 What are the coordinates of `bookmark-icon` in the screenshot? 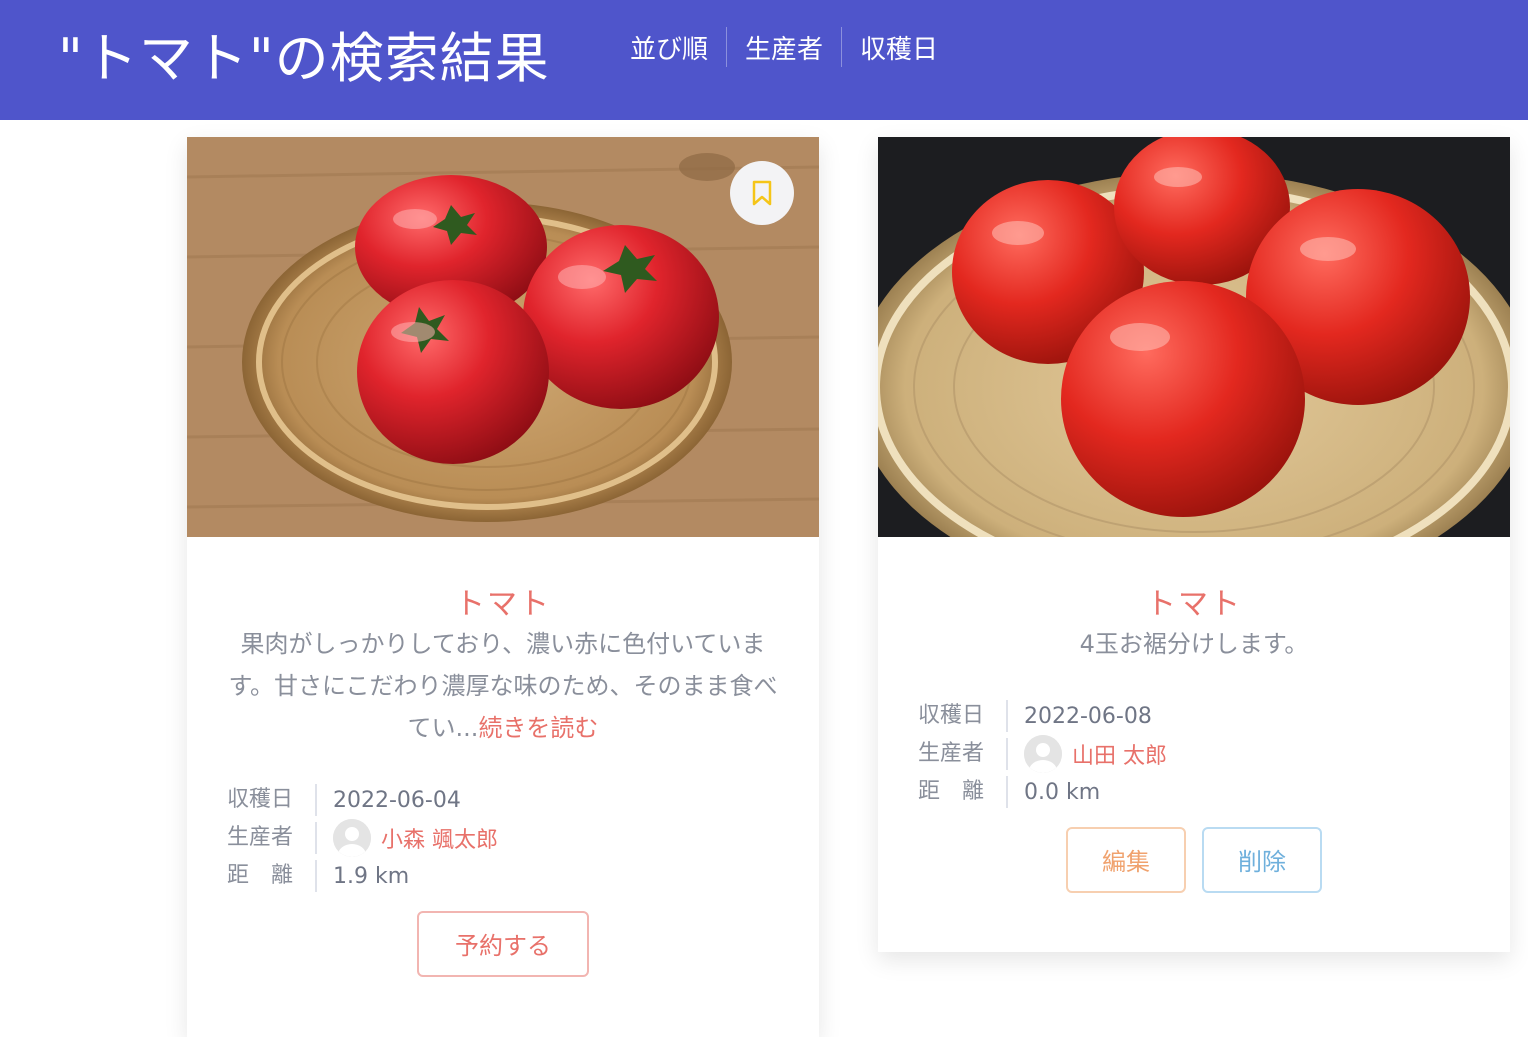 It's located at (762, 193).